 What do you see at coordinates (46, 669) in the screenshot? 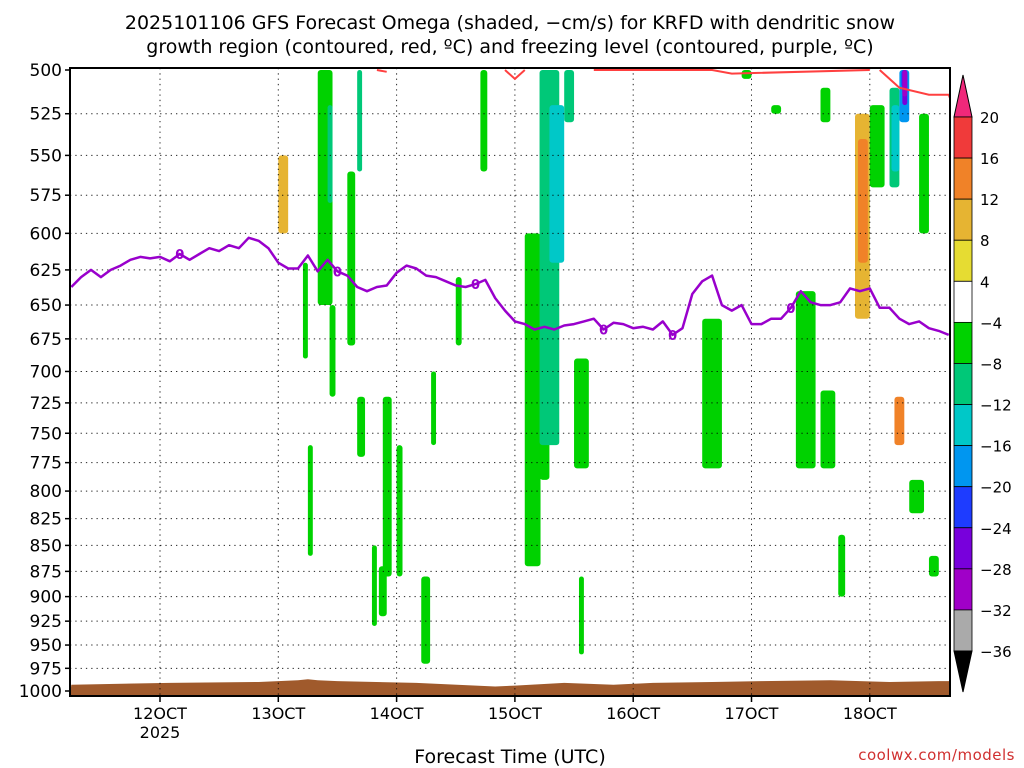
I see `y-tick-label-975: 975` at bounding box center [46, 669].